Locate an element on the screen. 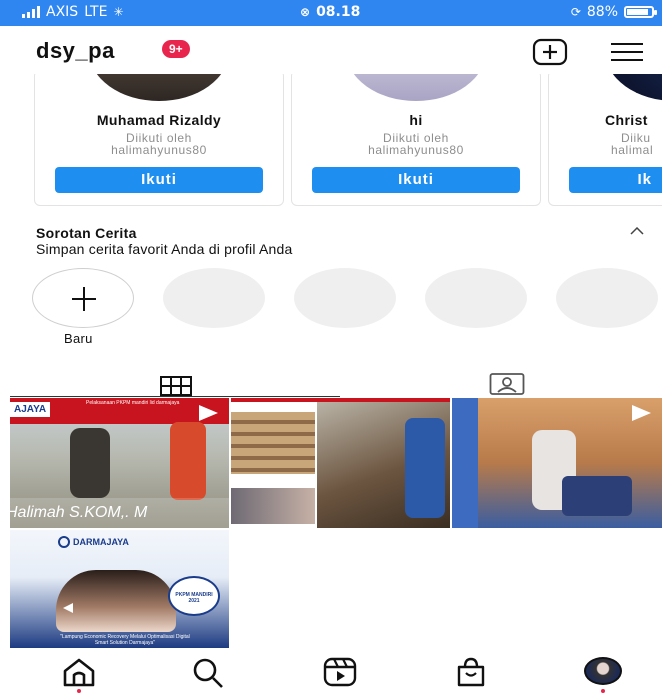 This screenshot has height=693, width=662. status-left: AXIS LTE ✳ is located at coordinates (73, 12).